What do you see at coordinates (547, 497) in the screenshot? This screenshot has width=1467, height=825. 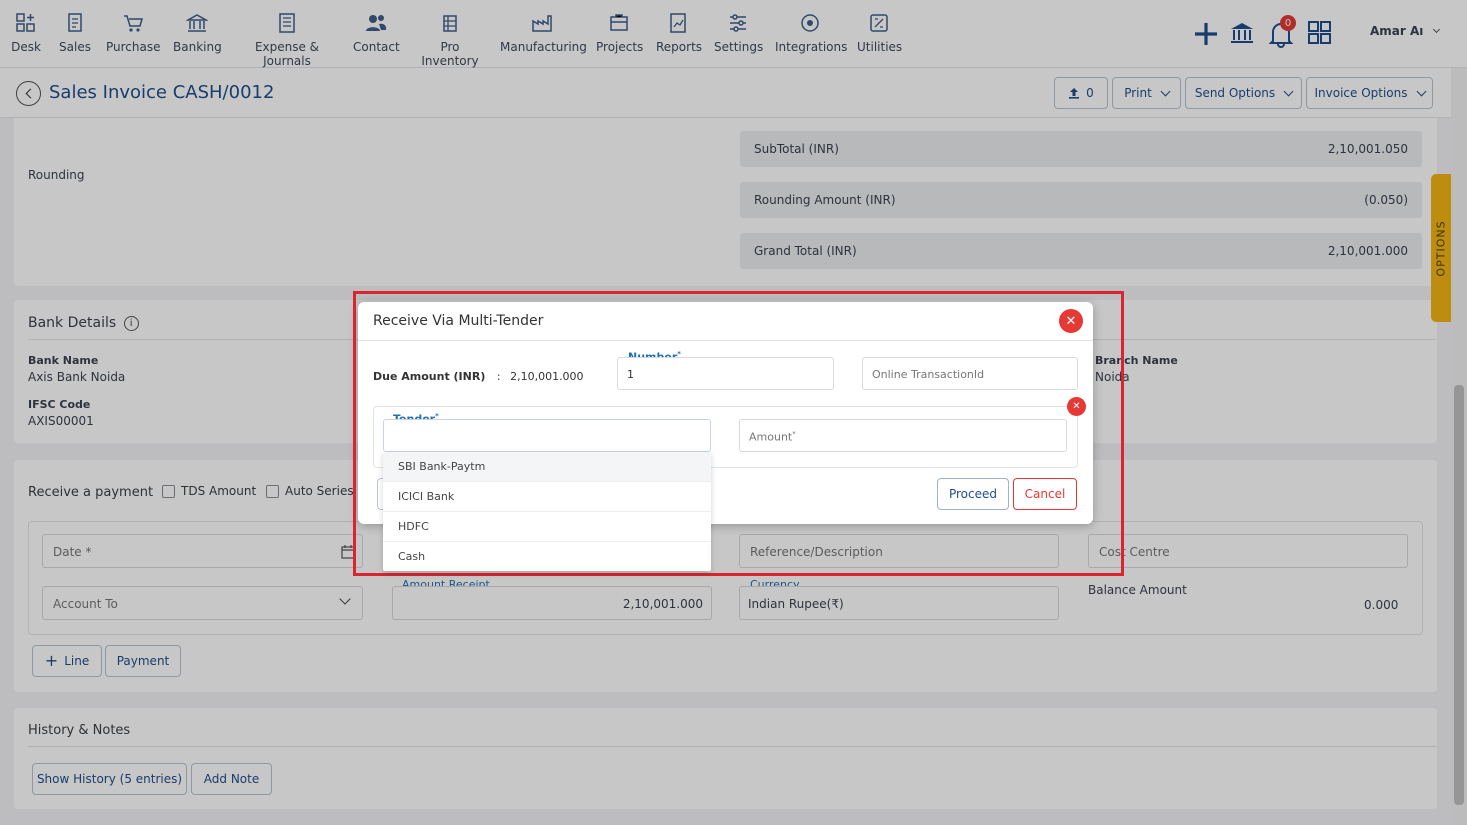 I see `tender-option: ICICI Bank` at bounding box center [547, 497].